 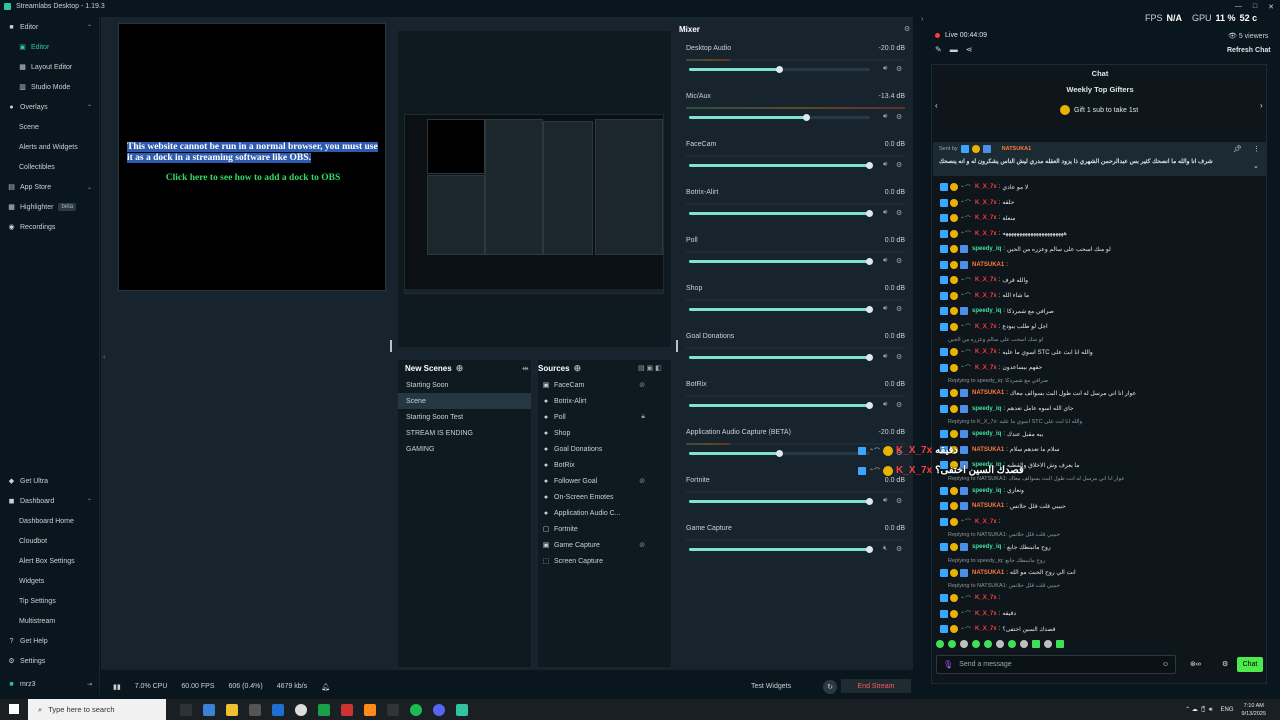 What do you see at coordinates (1271, 7) in the screenshot?
I see `close-button: ✕` at bounding box center [1271, 7].